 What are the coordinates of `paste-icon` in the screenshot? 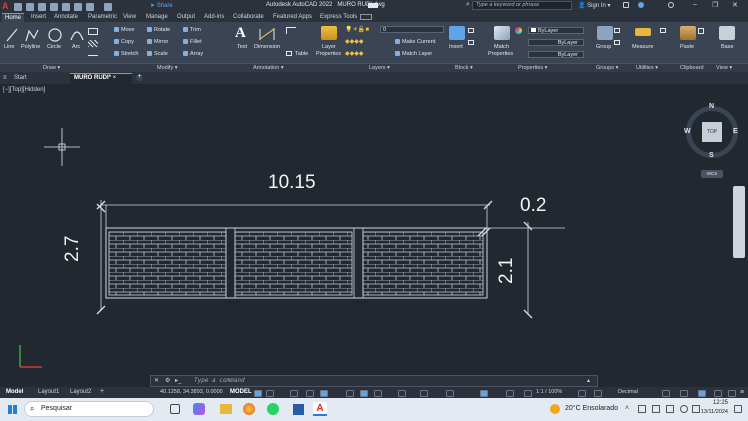 It's located at (688, 33).